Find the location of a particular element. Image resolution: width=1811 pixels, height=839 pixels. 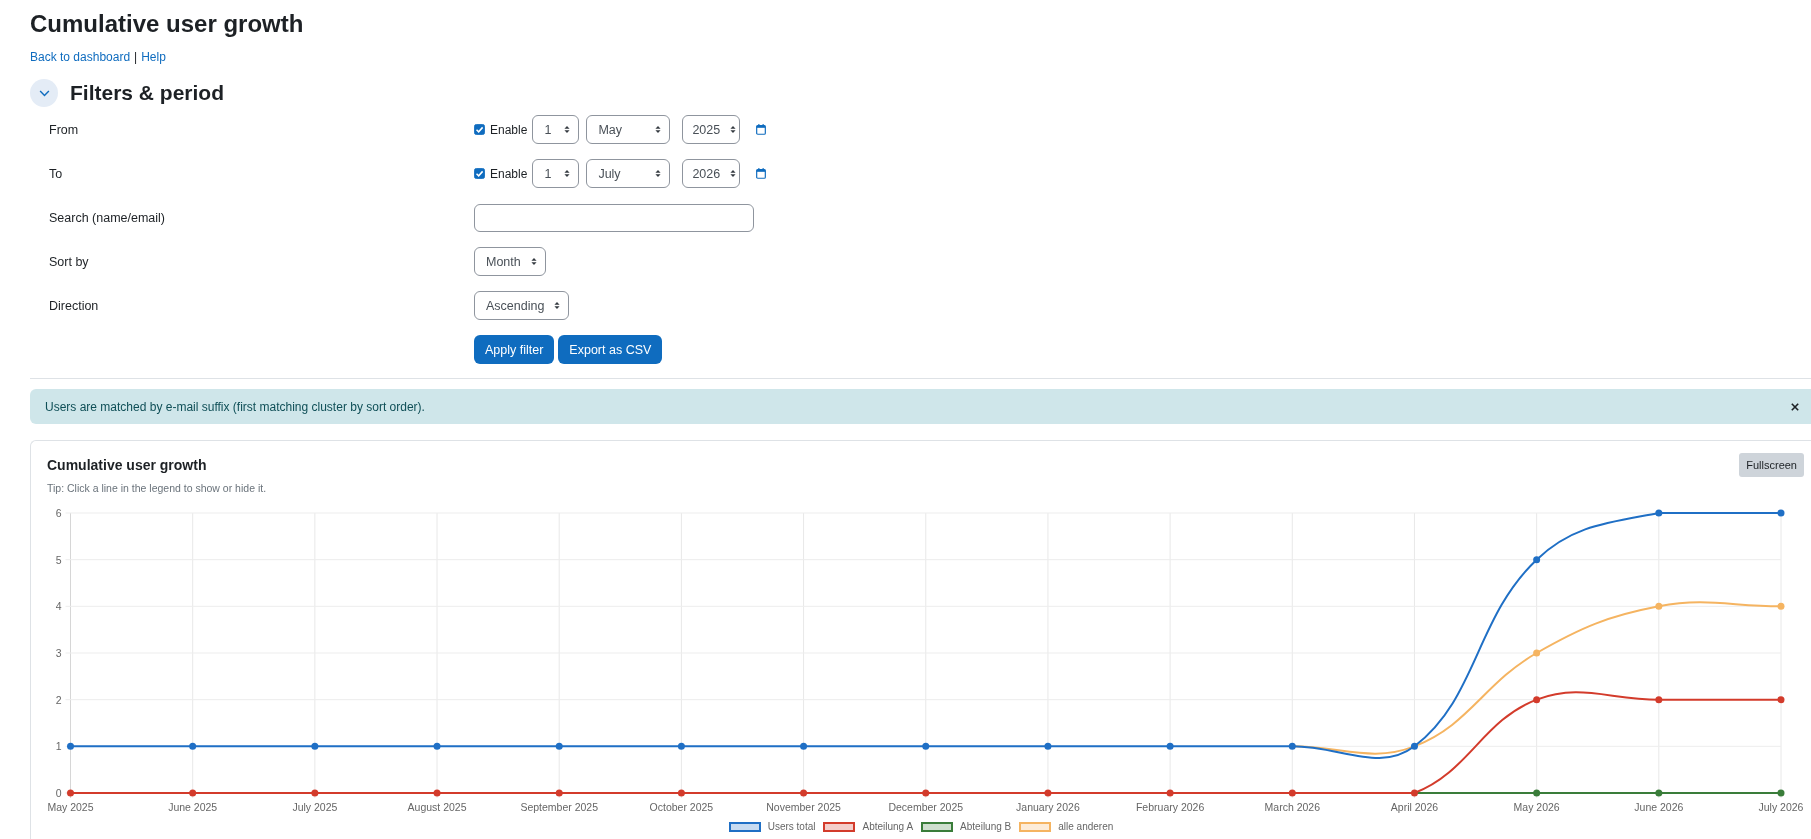

x-tick-label: September 2025 is located at coordinates (559, 807).